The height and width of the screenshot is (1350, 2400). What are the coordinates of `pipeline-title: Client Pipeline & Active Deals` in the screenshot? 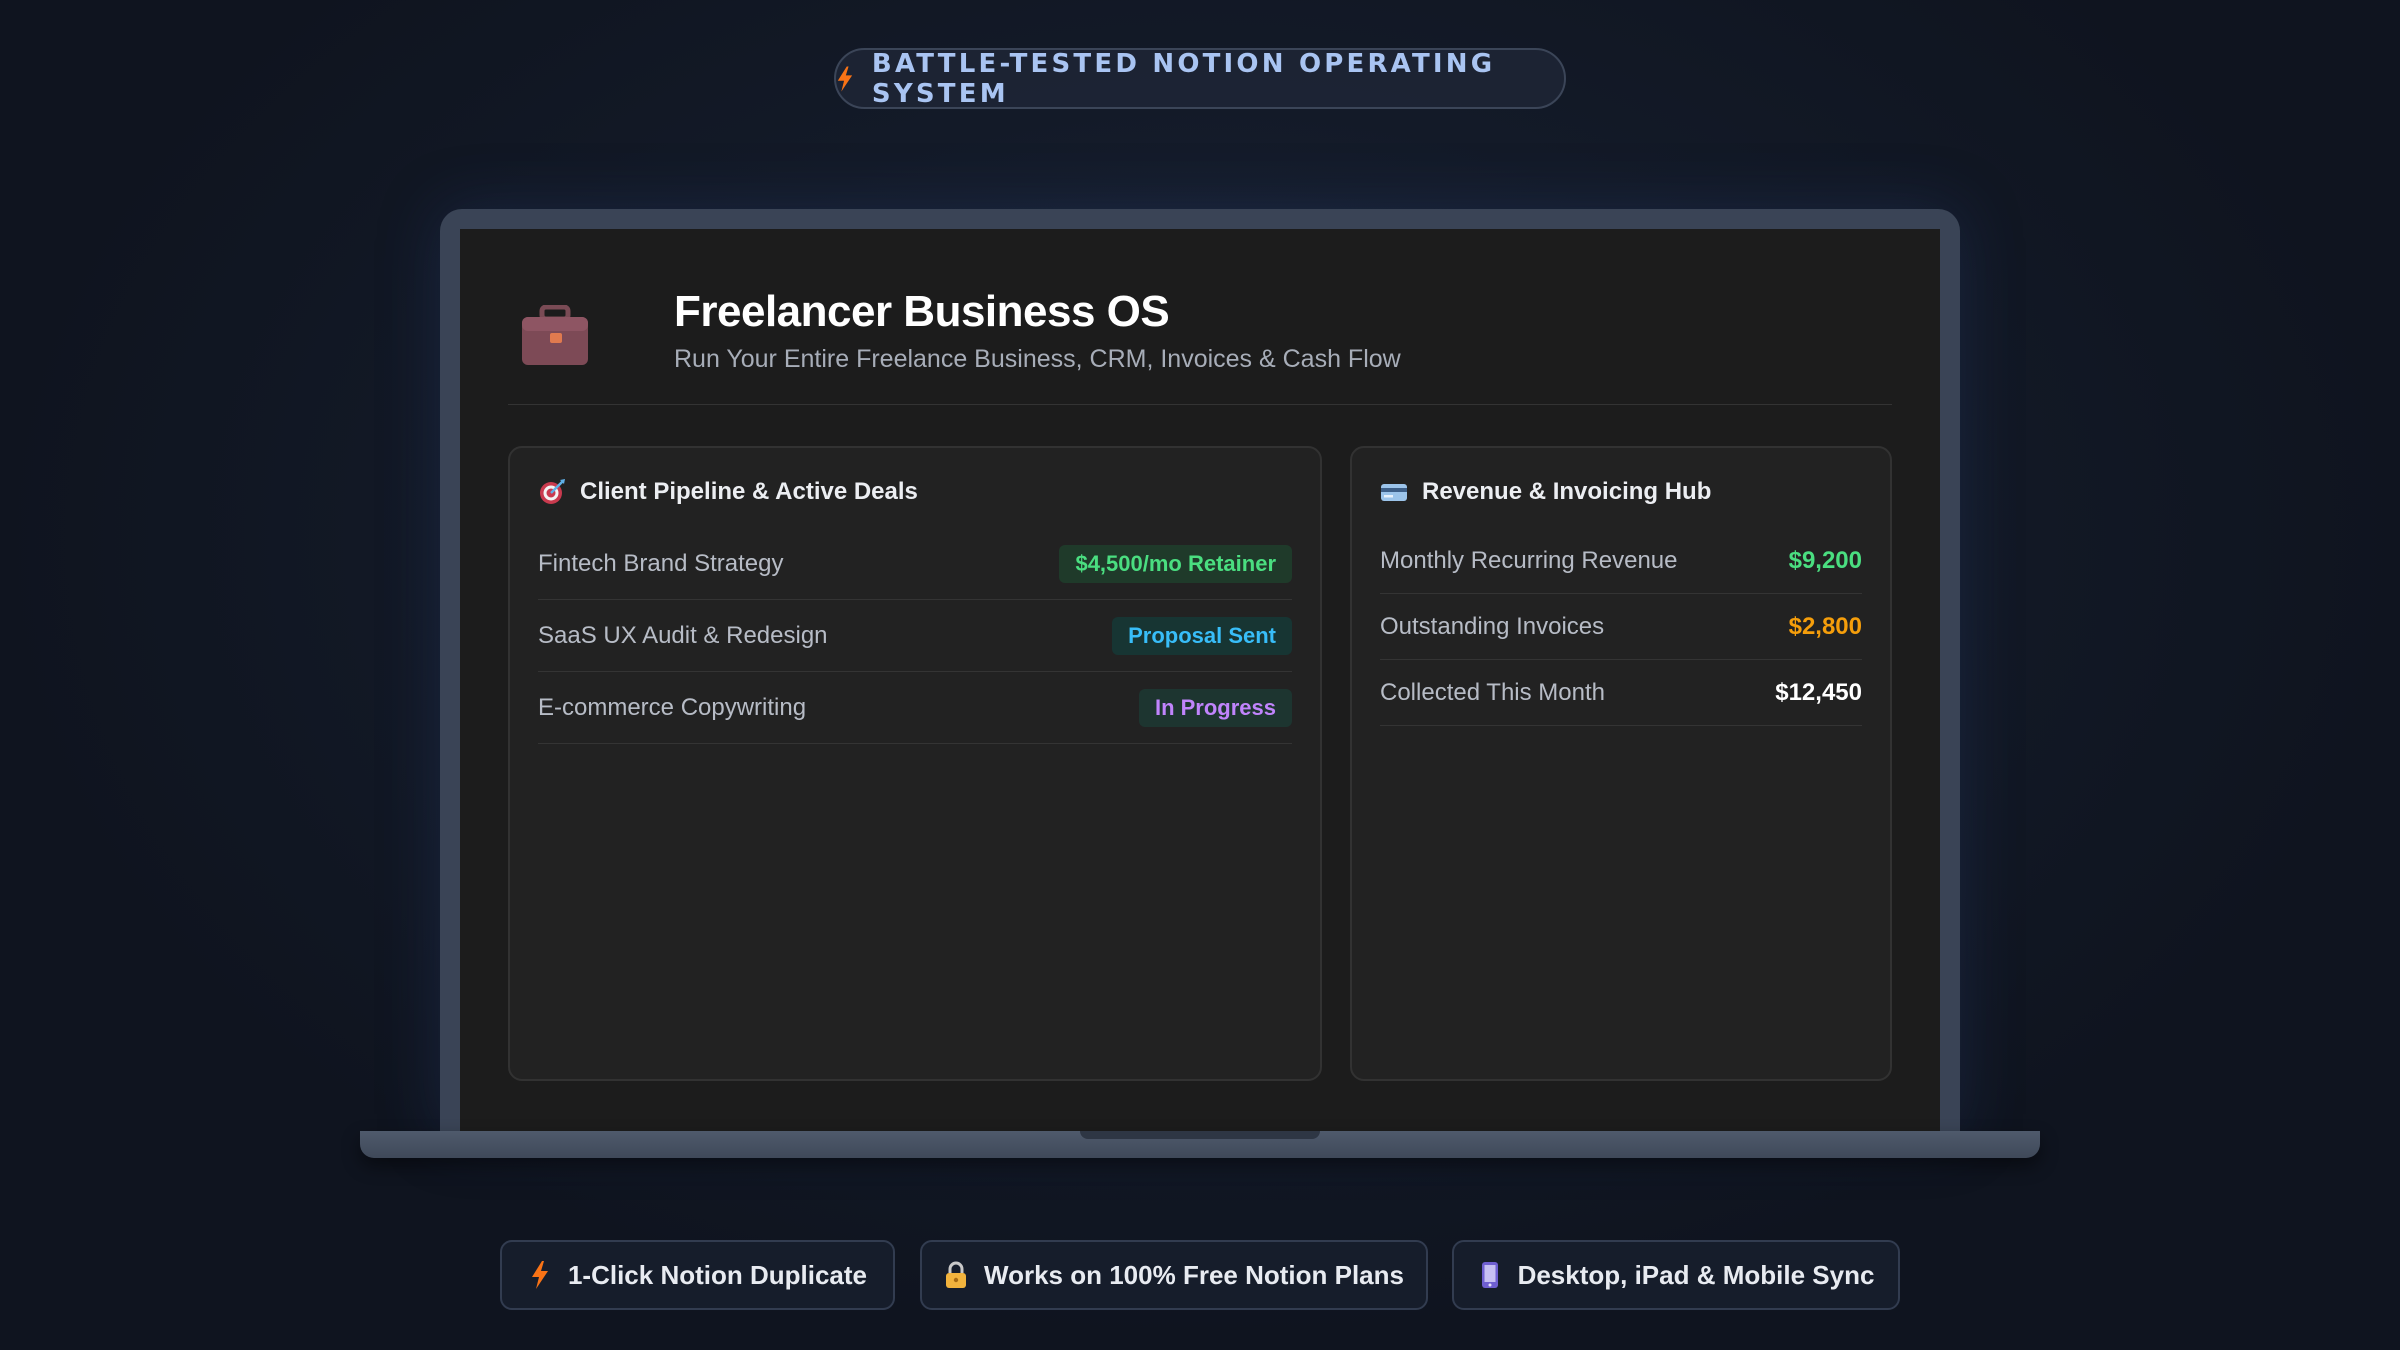 It's located at (749, 491).